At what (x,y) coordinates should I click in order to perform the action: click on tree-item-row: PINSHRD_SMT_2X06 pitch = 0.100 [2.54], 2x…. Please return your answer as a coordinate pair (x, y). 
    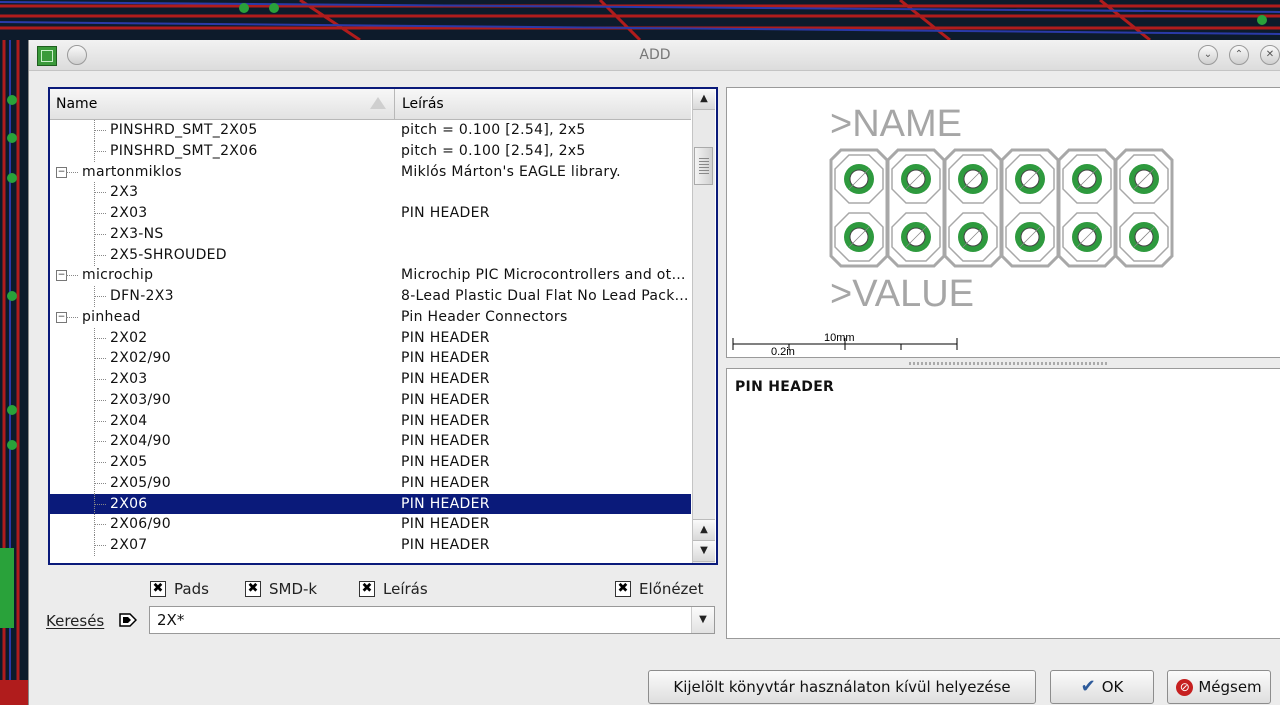
    Looking at the image, I should click on (370, 151).